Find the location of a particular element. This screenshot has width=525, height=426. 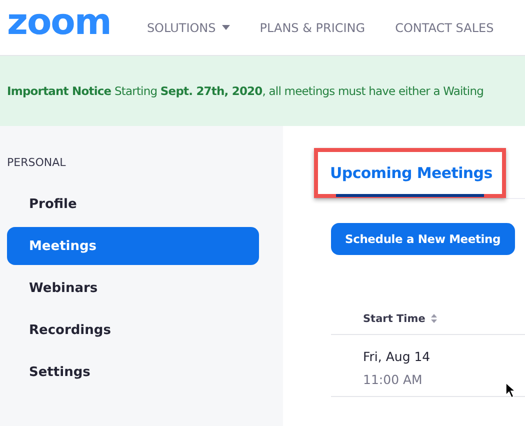

meeting-date: Fri, Aug 14 is located at coordinates (397, 356).